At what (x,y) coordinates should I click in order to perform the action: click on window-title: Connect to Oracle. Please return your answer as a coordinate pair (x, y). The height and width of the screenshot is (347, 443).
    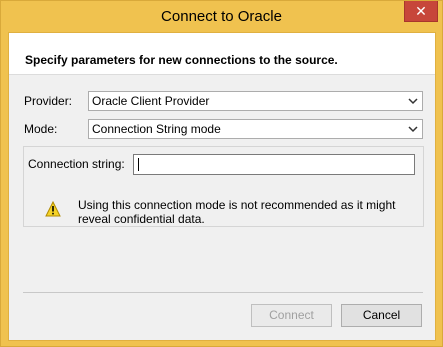
    Looking at the image, I should click on (221, 16).